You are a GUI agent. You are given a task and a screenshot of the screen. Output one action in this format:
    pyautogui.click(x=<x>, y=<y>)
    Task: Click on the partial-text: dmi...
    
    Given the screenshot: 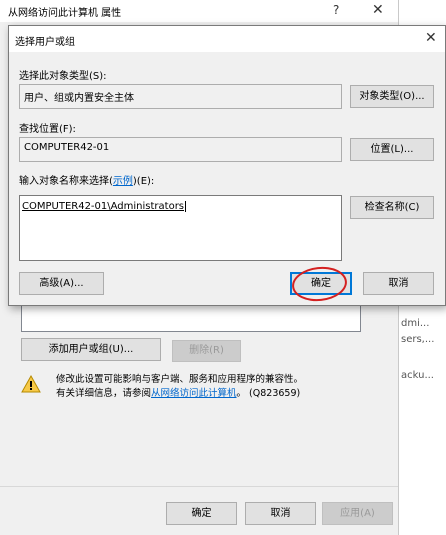 What is the action you would take?
    pyautogui.click(x=415, y=323)
    